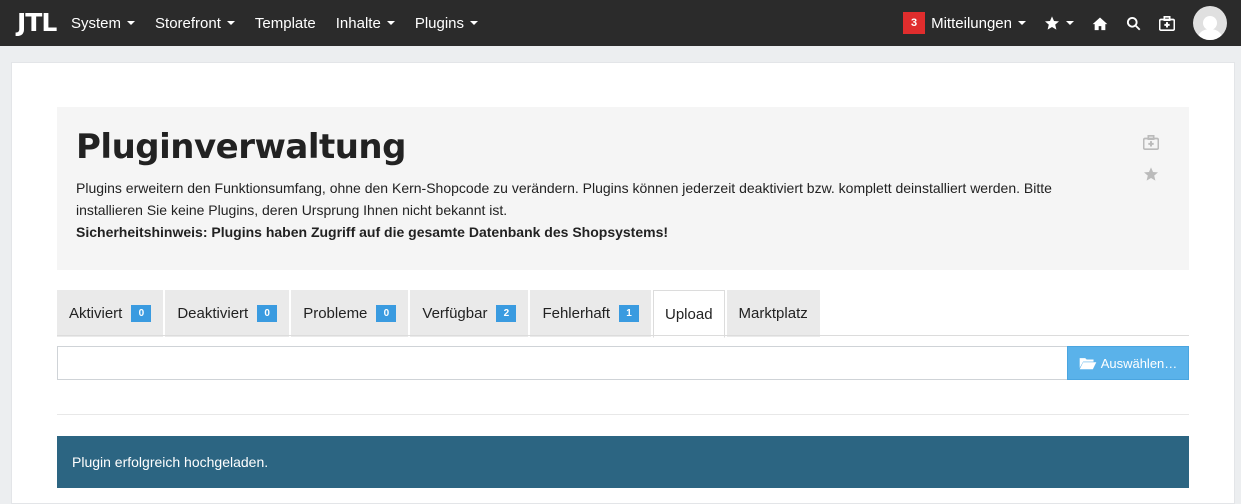 The width and height of the screenshot is (1241, 504). I want to click on avatar, so click(1210, 23).